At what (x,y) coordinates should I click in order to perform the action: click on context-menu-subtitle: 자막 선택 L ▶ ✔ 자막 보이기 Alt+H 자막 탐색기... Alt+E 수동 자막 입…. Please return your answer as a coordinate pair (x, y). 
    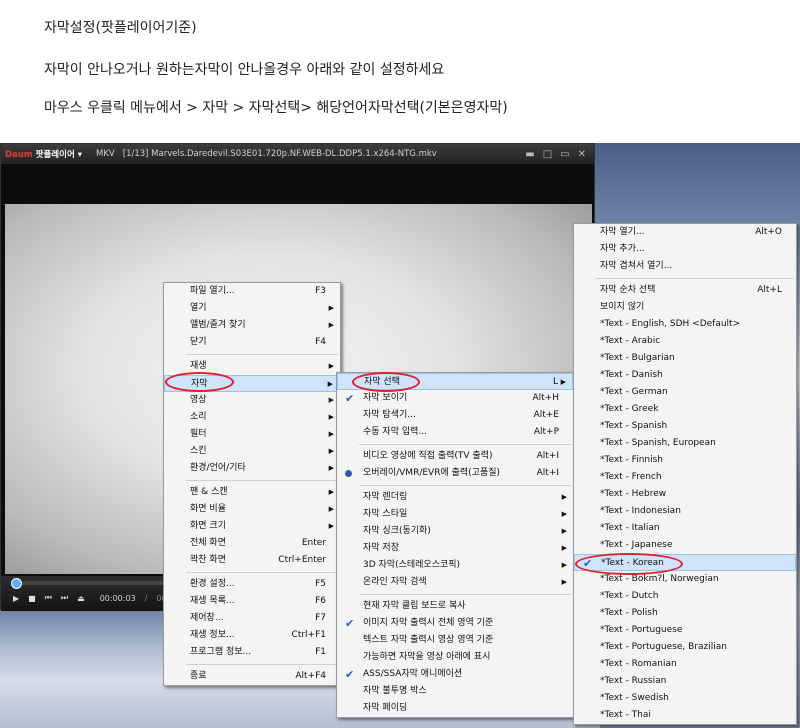
    Looking at the image, I should click on (455, 545).